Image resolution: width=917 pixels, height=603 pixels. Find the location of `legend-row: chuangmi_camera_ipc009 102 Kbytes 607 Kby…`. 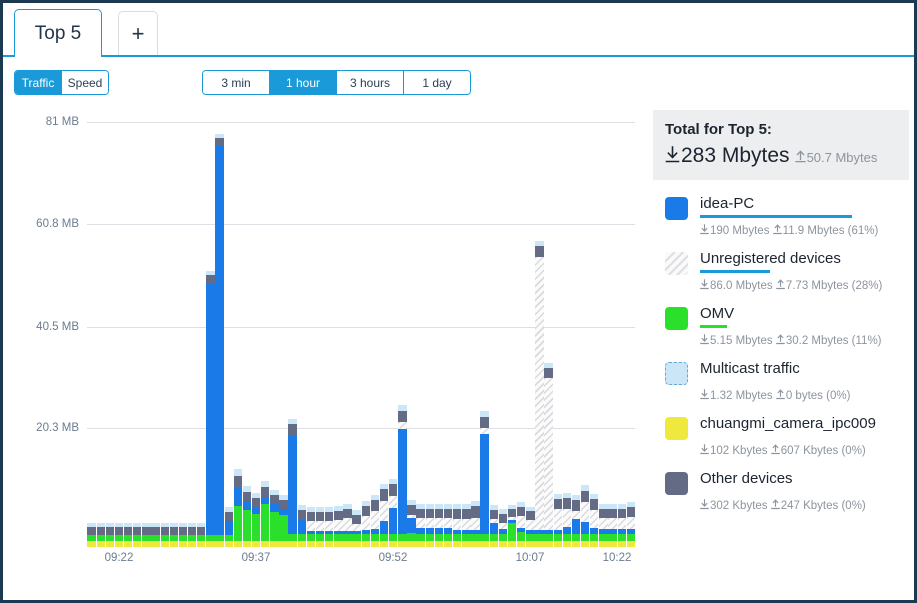

legend-row: chuangmi_camera_ipc009 102 Kbytes 607 Kby… is located at coordinates (781, 435).